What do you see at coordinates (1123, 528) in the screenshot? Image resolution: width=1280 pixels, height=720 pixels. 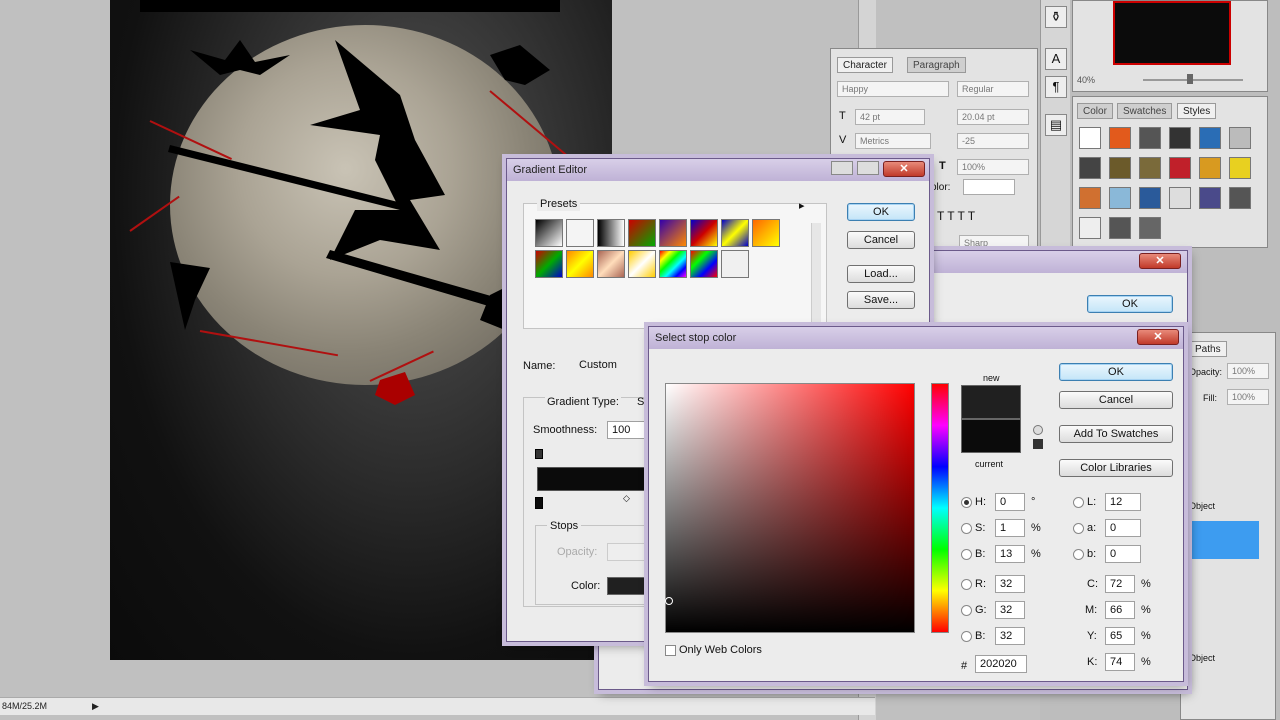 I see `a-channel-field: 0` at bounding box center [1123, 528].